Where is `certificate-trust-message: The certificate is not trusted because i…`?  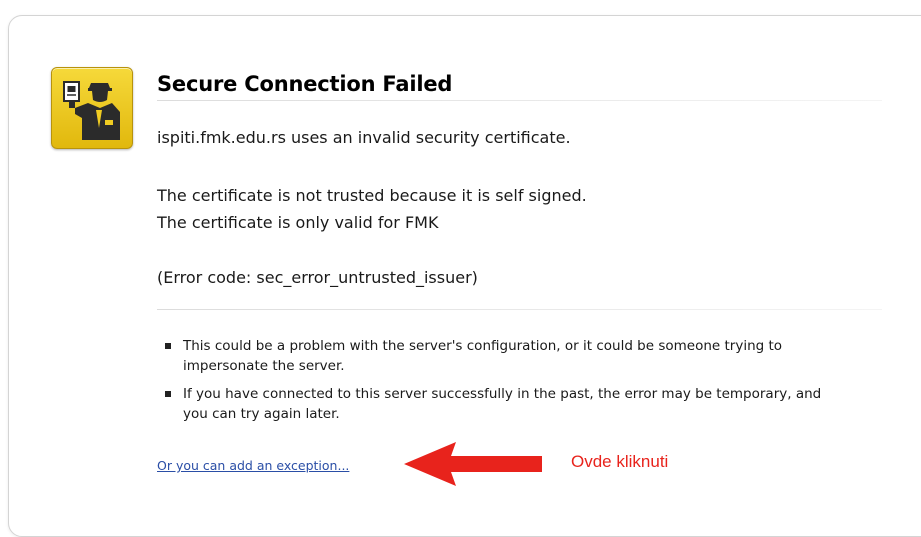 certificate-trust-message: The certificate is not trusted because i… is located at coordinates (372, 195).